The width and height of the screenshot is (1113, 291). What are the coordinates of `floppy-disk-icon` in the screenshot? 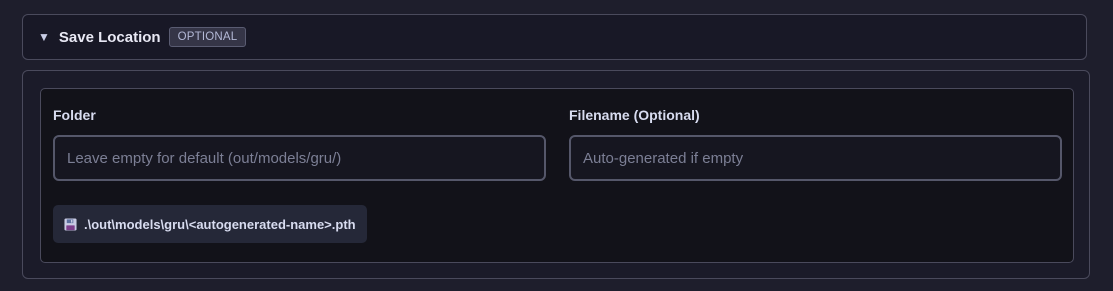 It's located at (70, 224).